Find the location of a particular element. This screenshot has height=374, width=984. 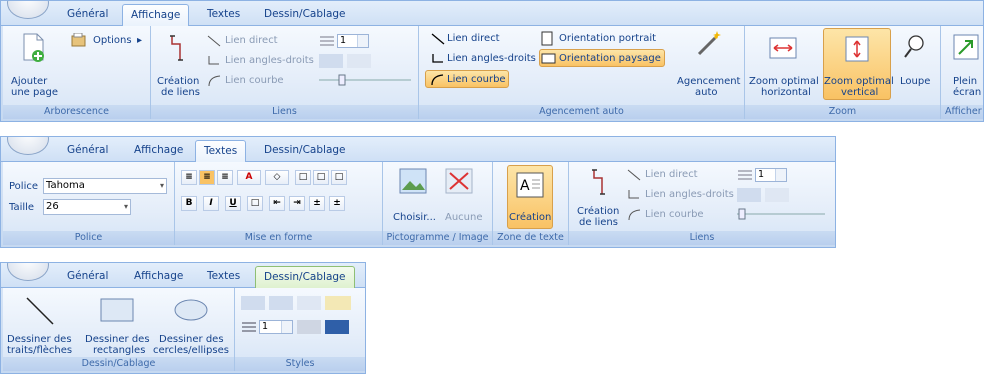

creation-text-zone-label: Création is located at coordinates (530, 217).